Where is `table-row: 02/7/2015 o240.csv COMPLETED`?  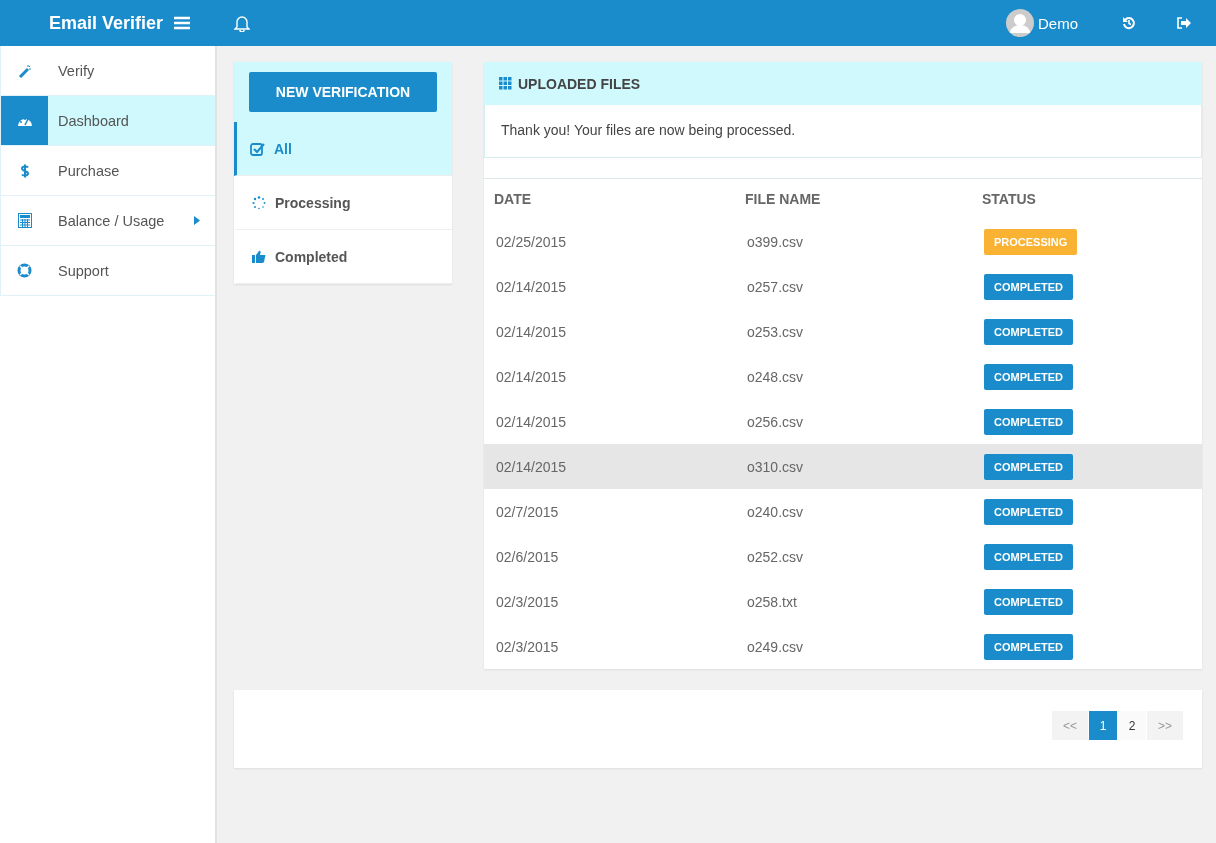
table-row: 02/7/2015 o240.csv COMPLETED is located at coordinates (843, 511).